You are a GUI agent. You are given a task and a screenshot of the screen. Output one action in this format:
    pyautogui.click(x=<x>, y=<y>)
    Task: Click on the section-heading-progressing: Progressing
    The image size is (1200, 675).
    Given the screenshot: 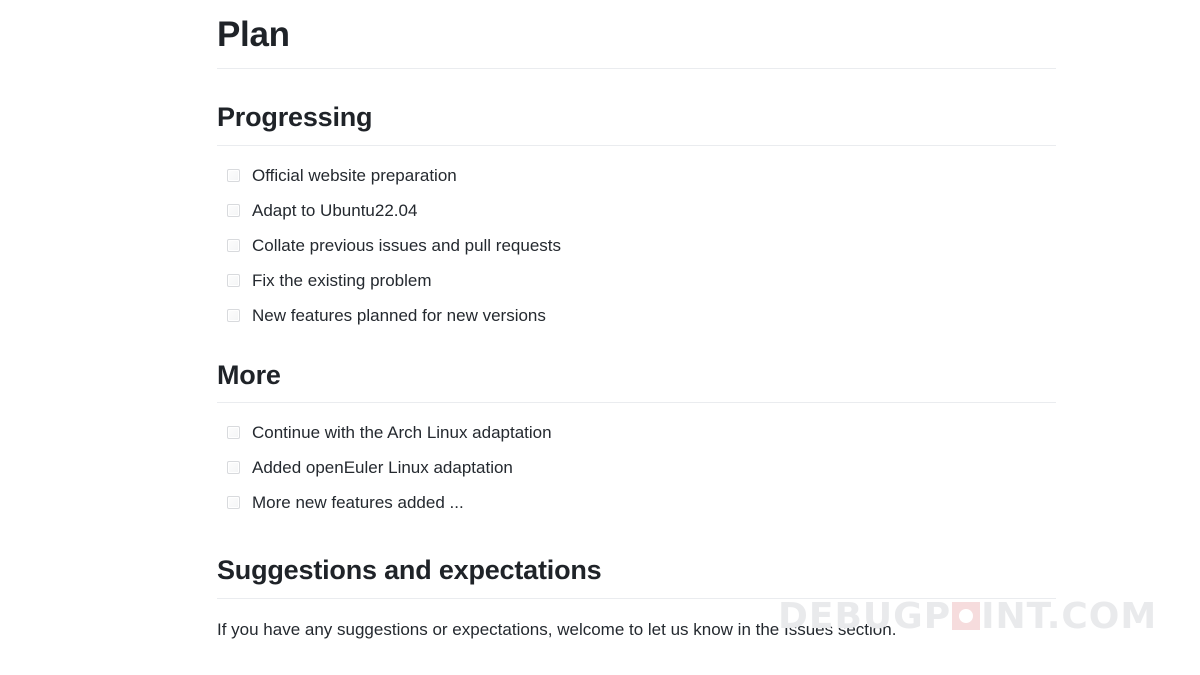 What is the action you would take?
    pyautogui.click(x=636, y=107)
    